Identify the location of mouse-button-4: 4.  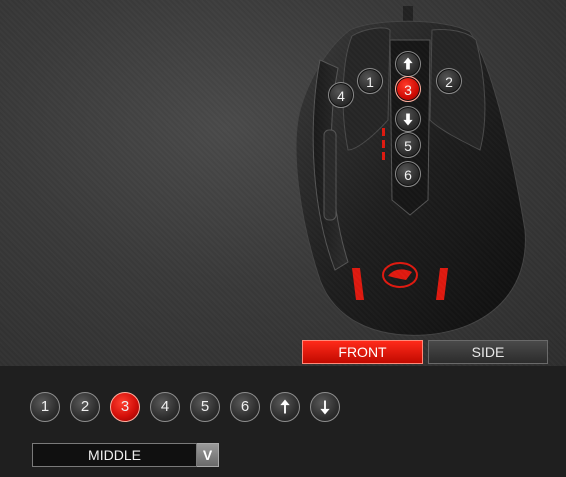
(341, 95).